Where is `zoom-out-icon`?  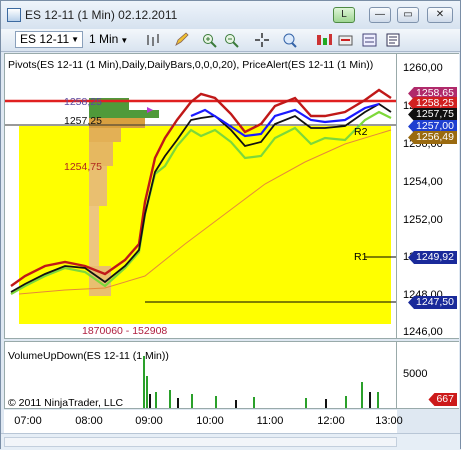 zoom-out-icon is located at coordinates (232, 40).